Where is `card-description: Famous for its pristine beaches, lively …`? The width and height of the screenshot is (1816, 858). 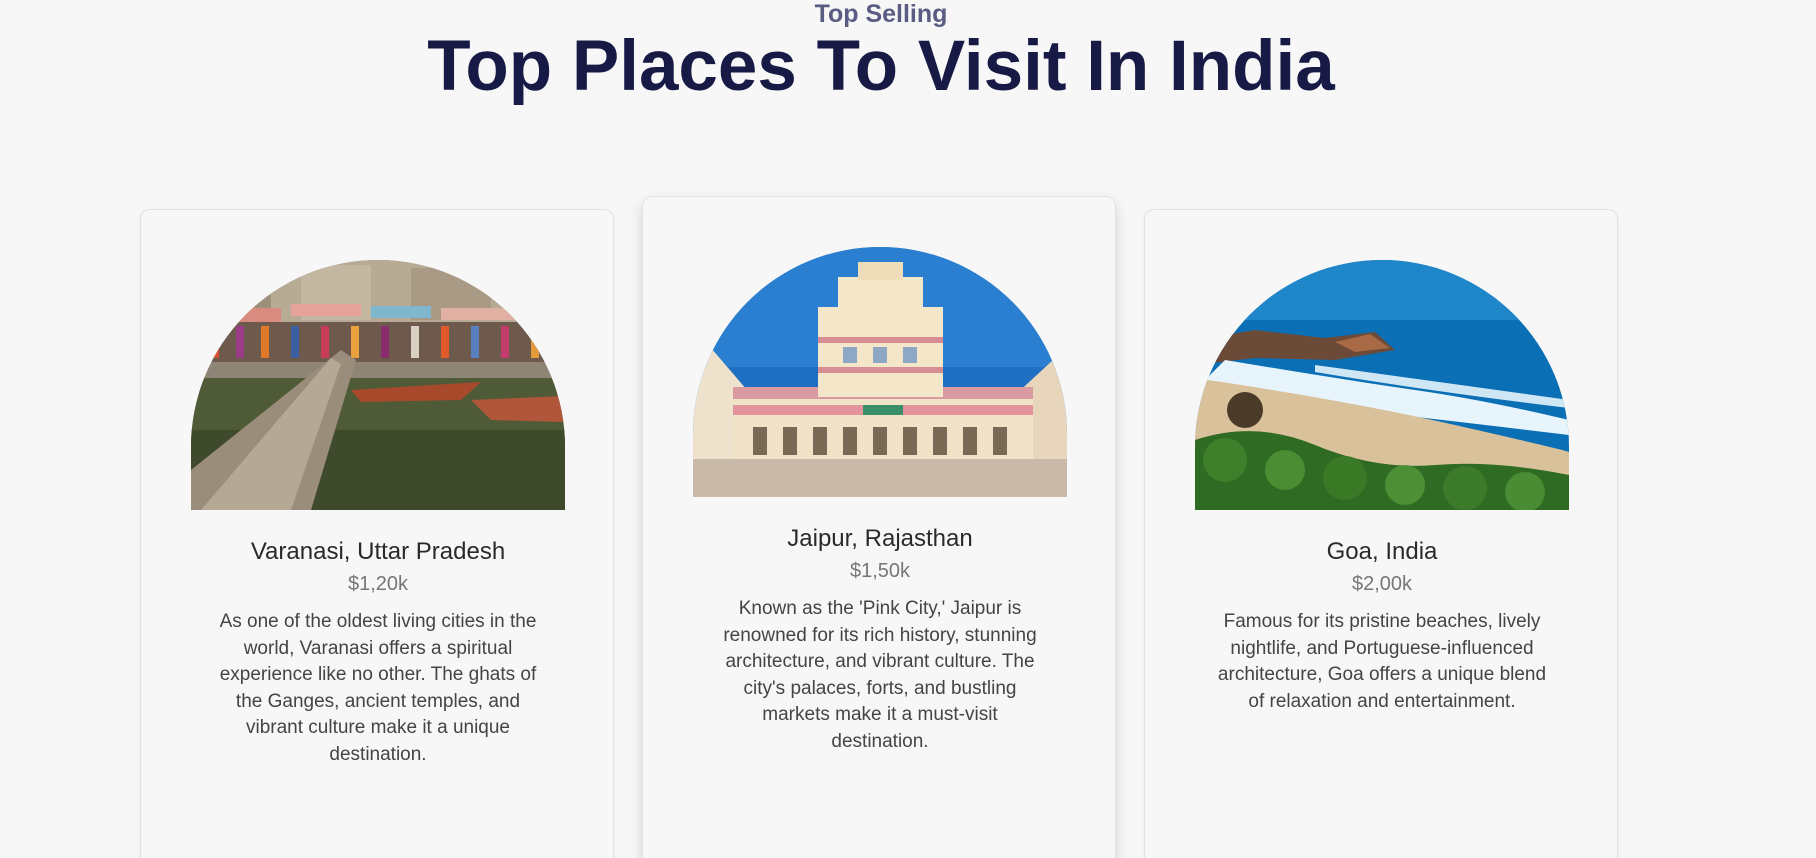
card-description: Famous for its pristine beaches, lively … is located at coordinates (1382, 661).